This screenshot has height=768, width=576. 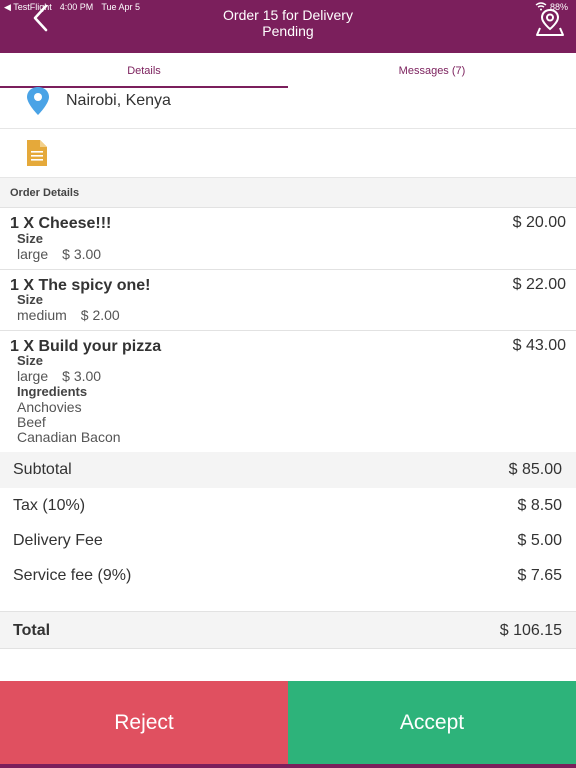 I want to click on tab-bar: Details Messages (7), so click(x=288, y=71).